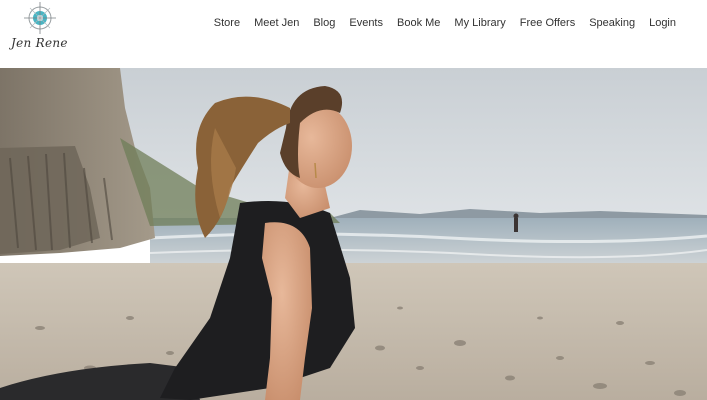  Describe the element at coordinates (612, 23) in the screenshot. I see `nav-item-speaking: Speaking` at that location.